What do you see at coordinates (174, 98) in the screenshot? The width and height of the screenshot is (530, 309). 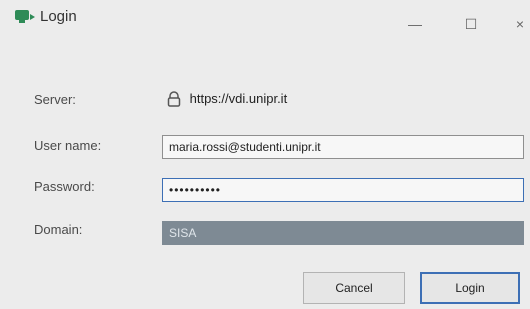 I see `lock-icon` at bounding box center [174, 98].